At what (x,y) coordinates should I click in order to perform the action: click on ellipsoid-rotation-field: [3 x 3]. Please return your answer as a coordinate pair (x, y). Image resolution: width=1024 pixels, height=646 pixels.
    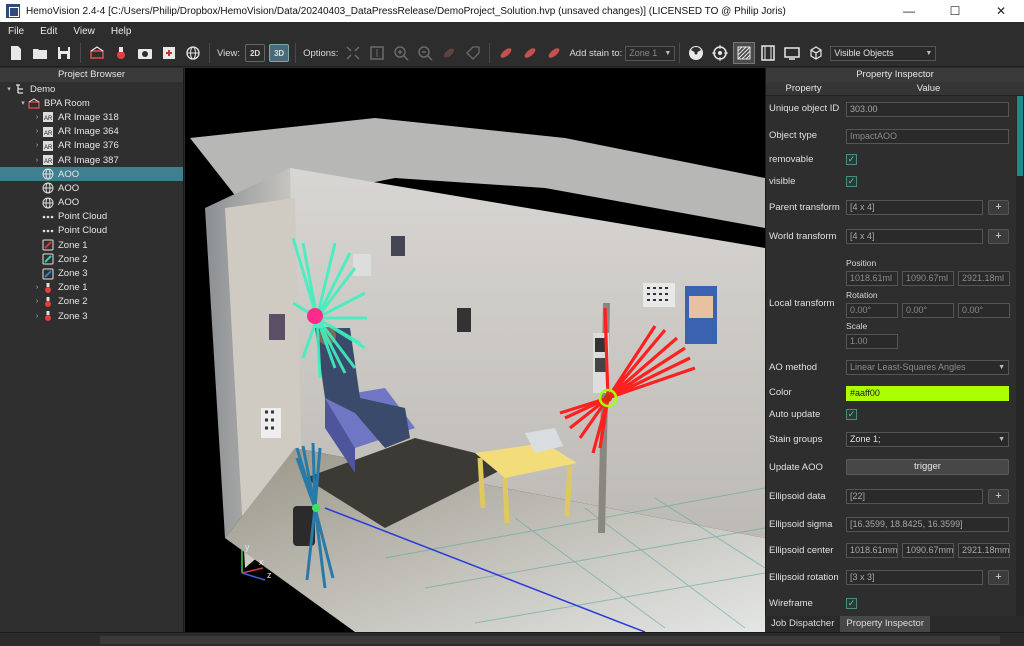
    Looking at the image, I should click on (914, 577).